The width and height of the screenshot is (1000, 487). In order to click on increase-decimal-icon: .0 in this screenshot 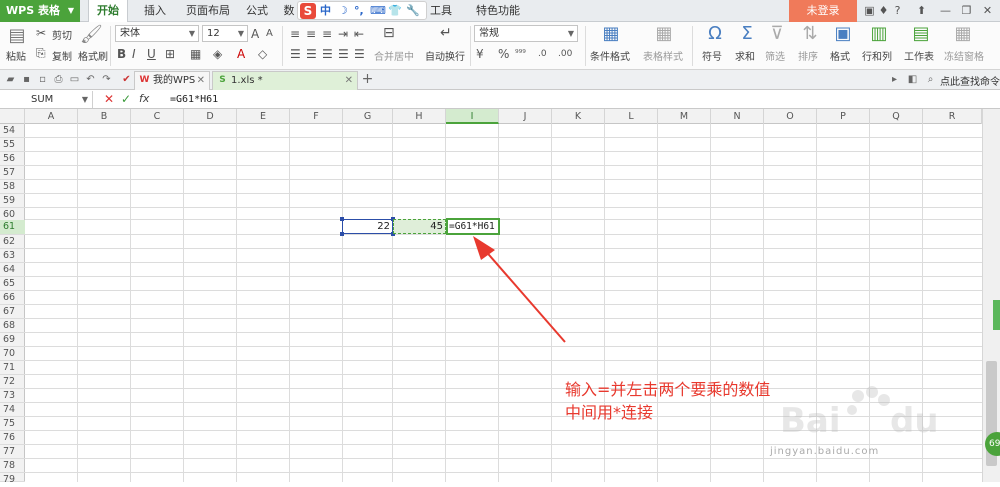, I will do `click(542, 54)`.